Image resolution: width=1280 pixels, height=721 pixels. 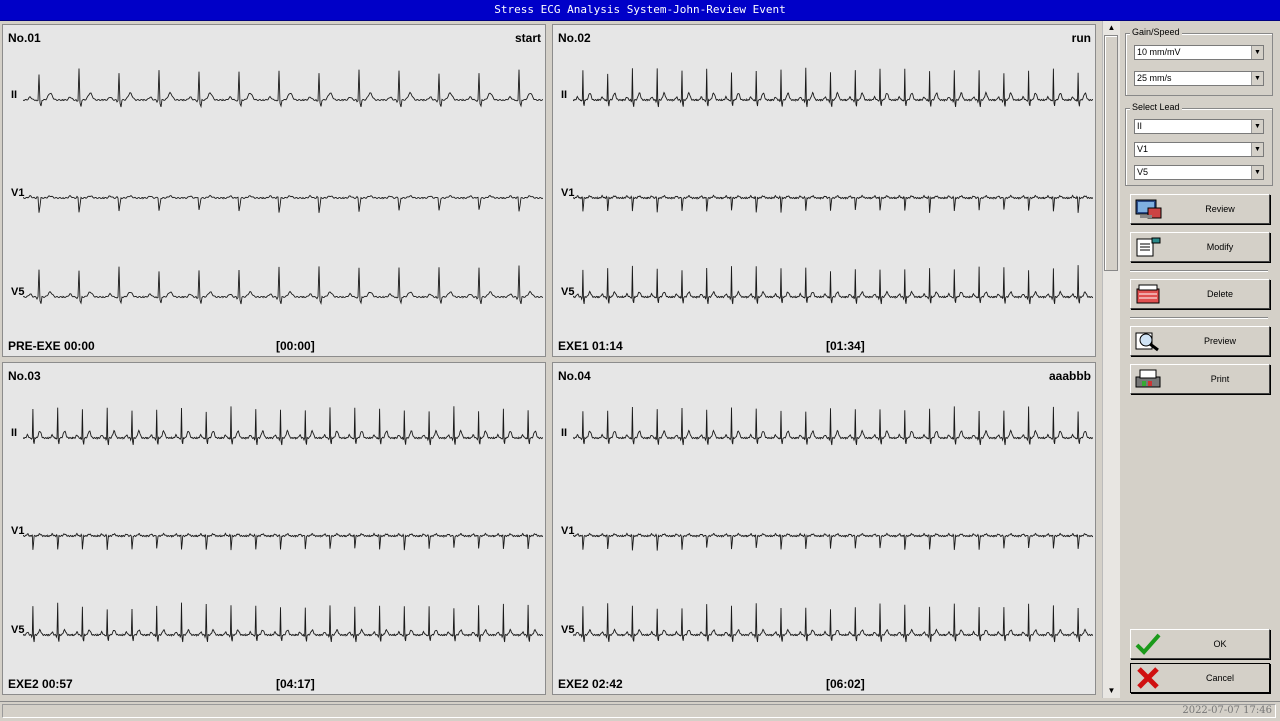 What do you see at coordinates (1219, 294) in the screenshot?
I see `delete-label: Delete` at bounding box center [1219, 294].